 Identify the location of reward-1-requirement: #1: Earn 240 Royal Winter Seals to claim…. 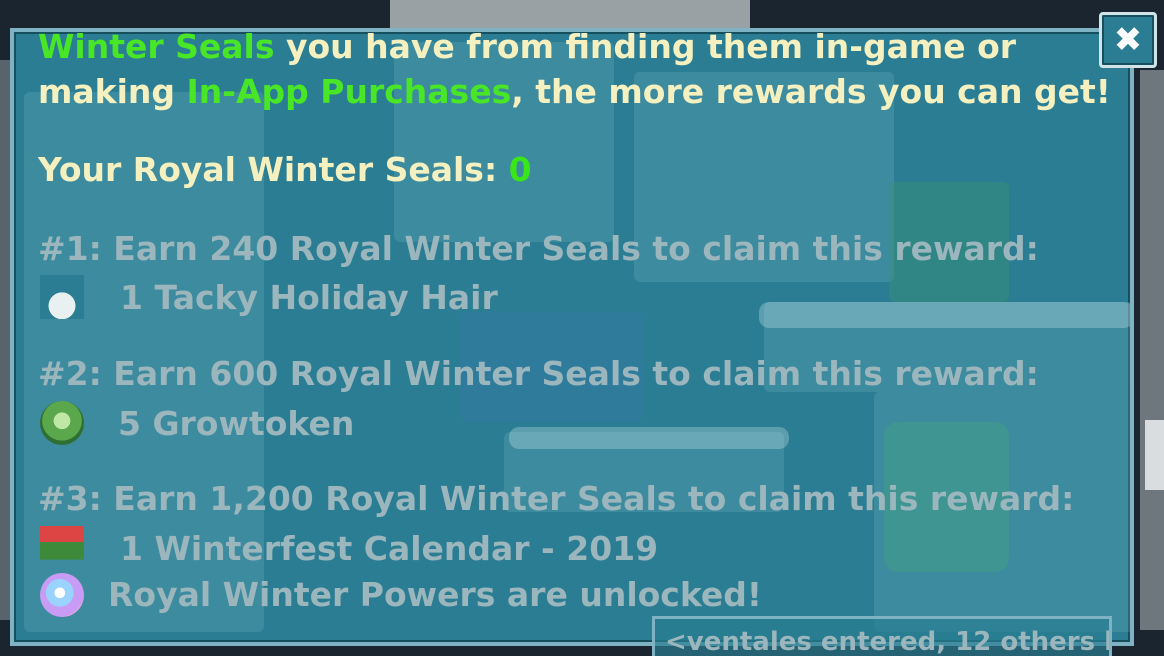
(538, 248).